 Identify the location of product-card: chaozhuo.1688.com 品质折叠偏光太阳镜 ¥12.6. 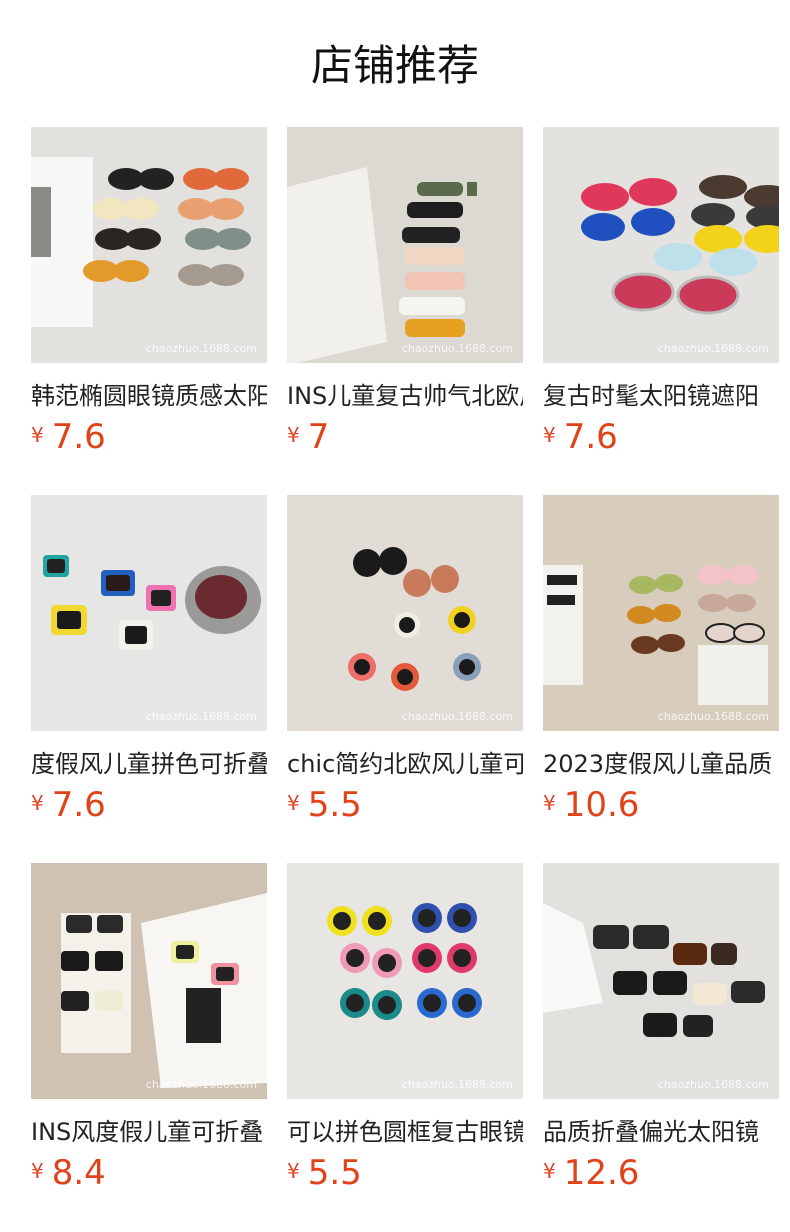
(661, 1028).